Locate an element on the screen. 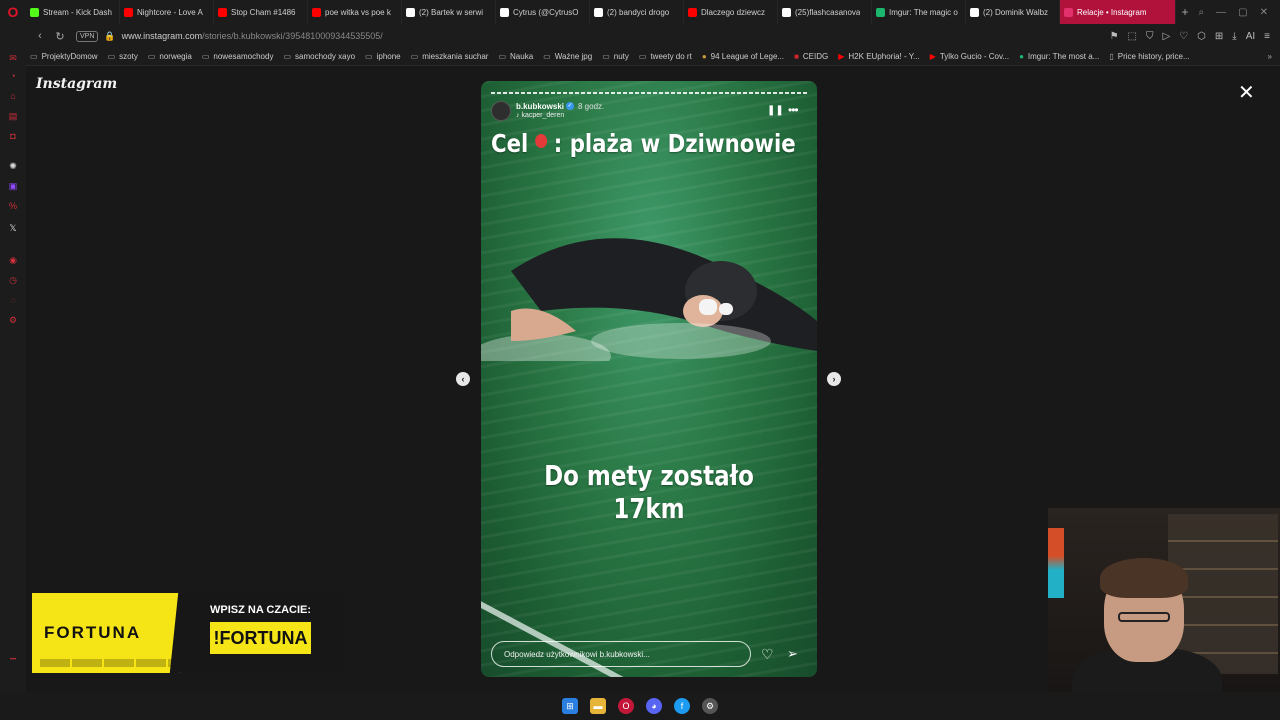  minimize-icon: — is located at coordinates (1221, 12).